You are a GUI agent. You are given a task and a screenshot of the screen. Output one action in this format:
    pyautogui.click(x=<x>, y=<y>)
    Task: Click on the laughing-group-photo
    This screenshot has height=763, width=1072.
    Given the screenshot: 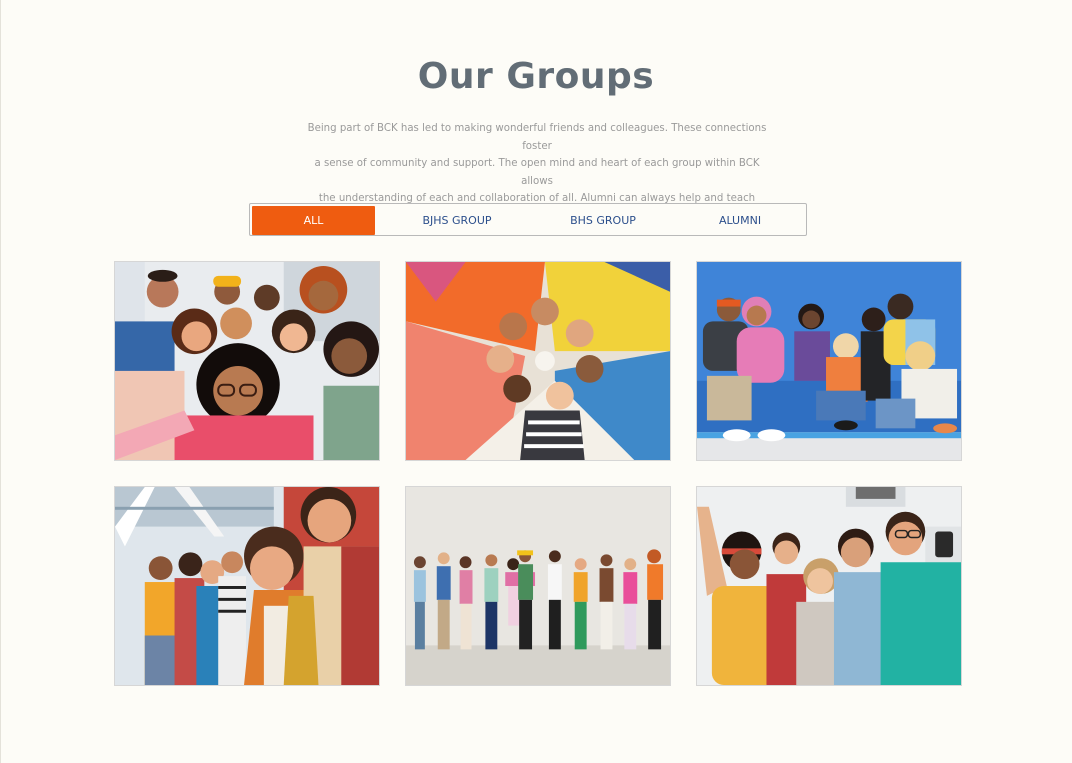 What is the action you would take?
    pyautogui.click(x=247, y=586)
    